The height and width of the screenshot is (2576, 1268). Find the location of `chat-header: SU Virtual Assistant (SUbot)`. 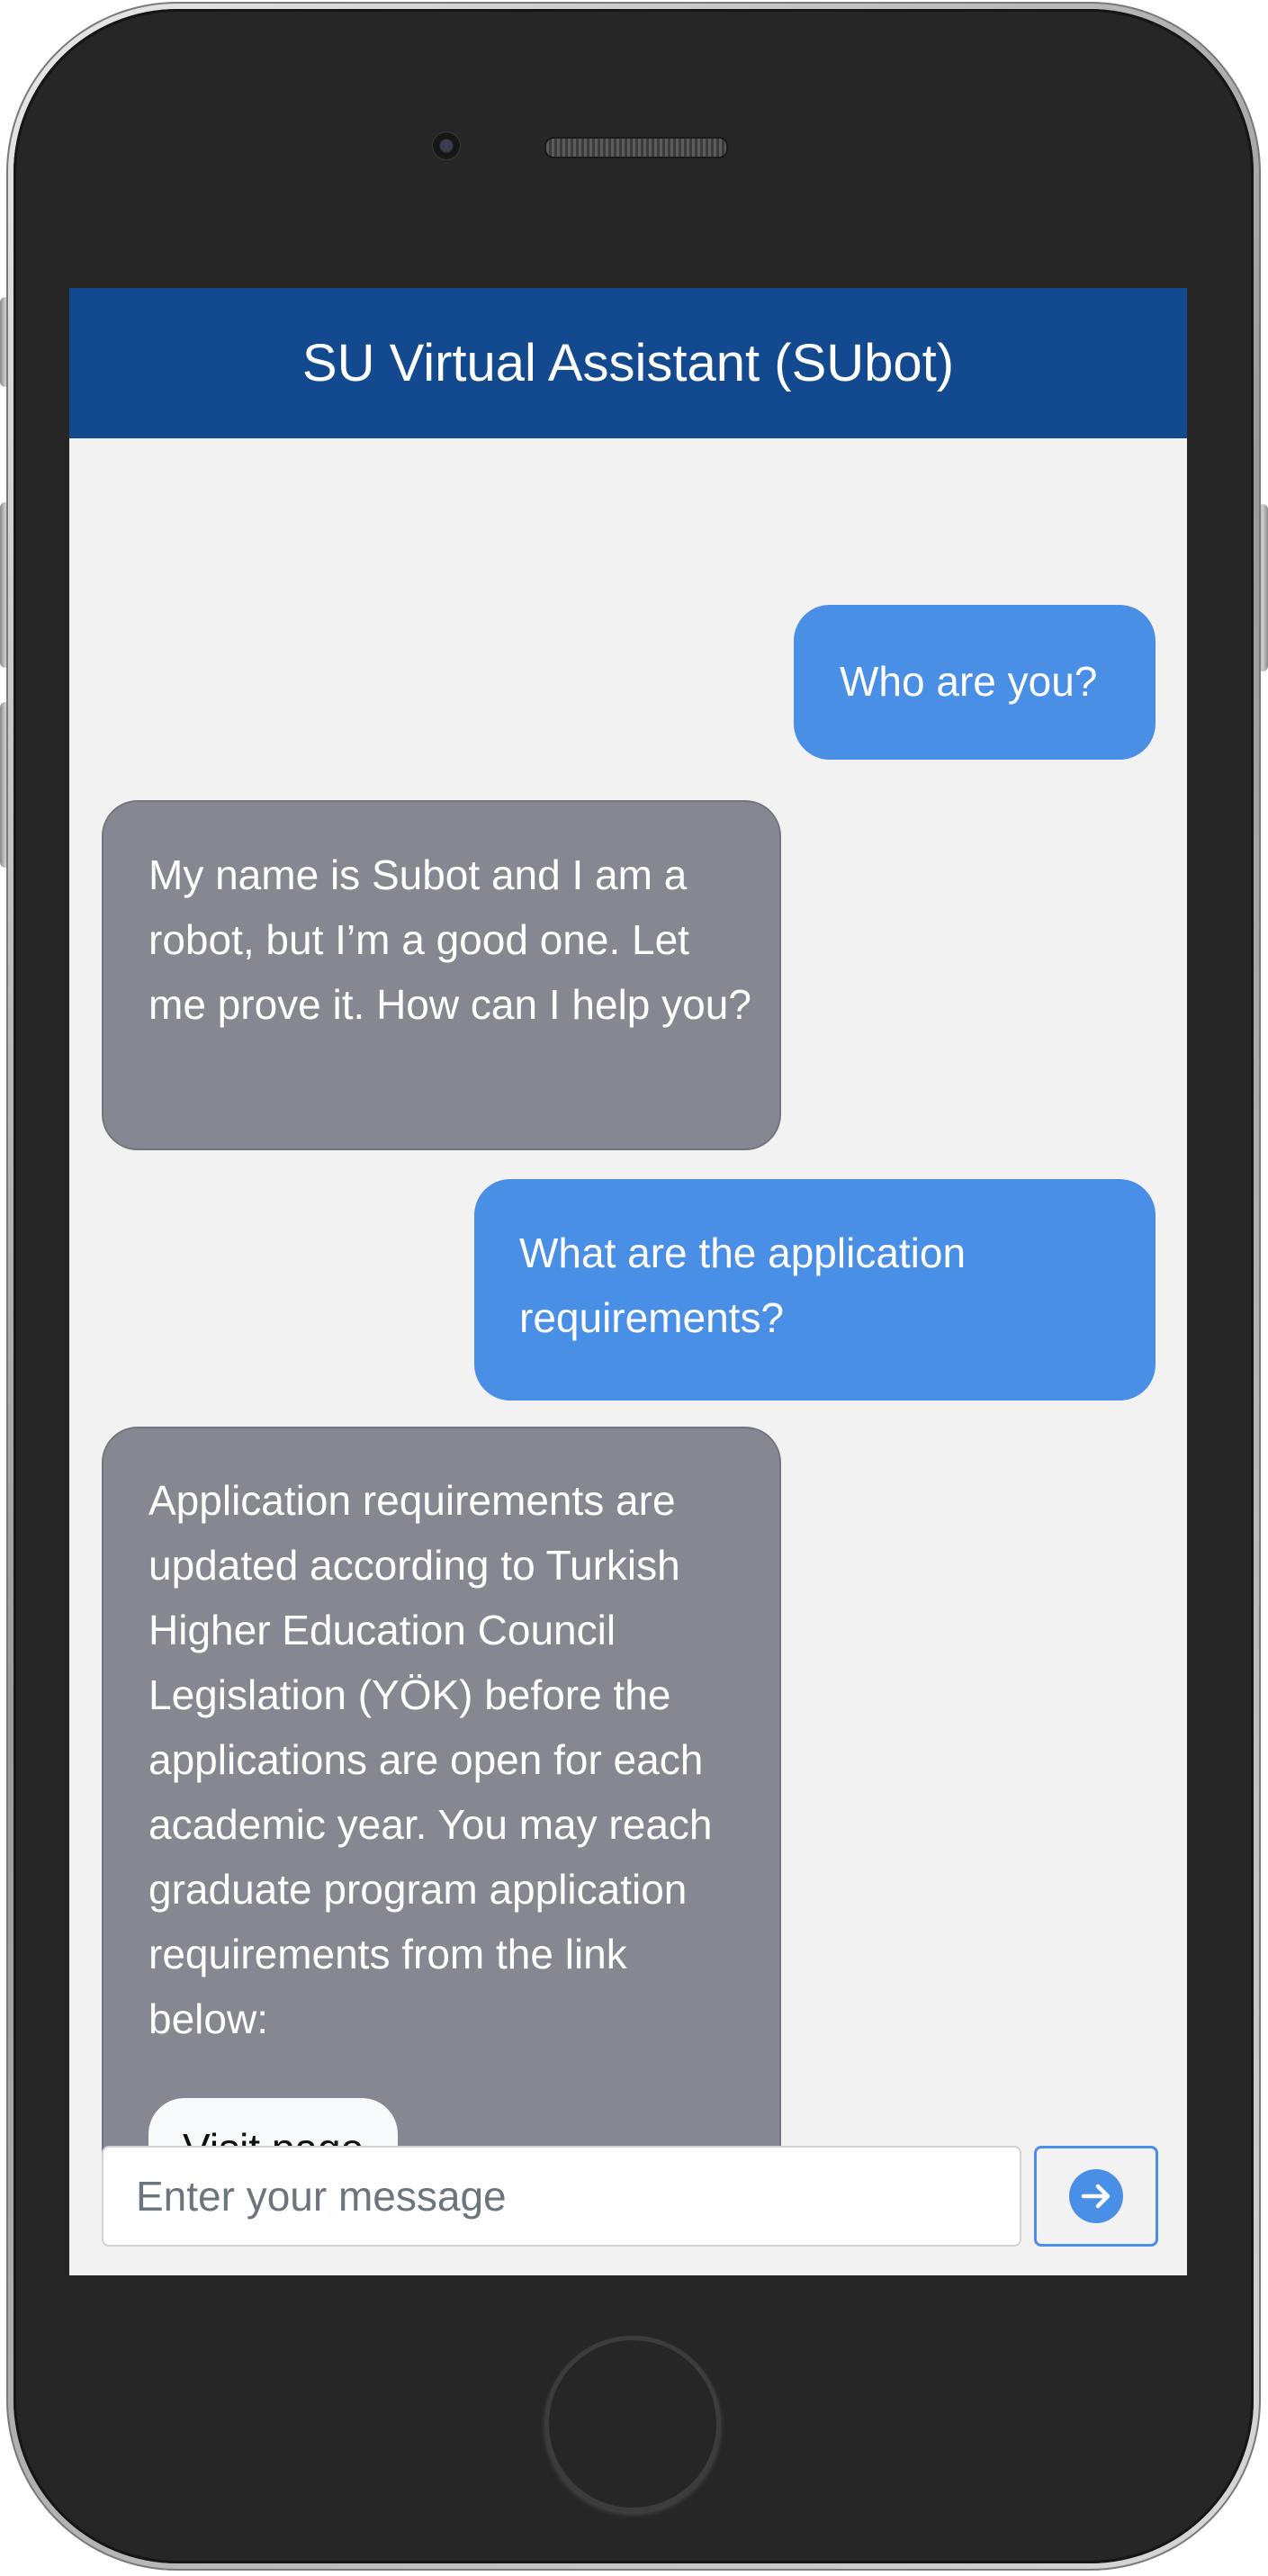

chat-header: SU Virtual Assistant (SUbot) is located at coordinates (628, 363).